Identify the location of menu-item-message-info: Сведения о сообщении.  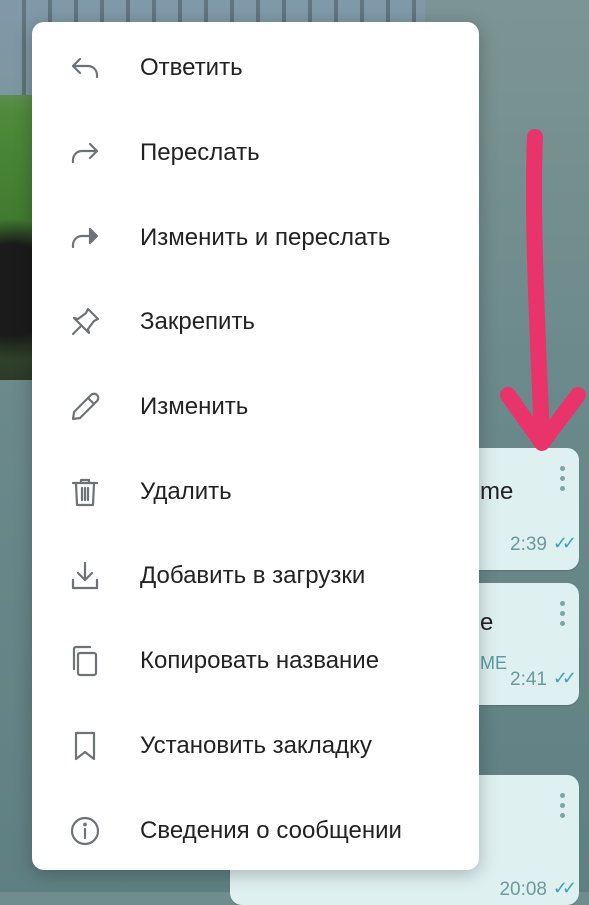
(255, 830).